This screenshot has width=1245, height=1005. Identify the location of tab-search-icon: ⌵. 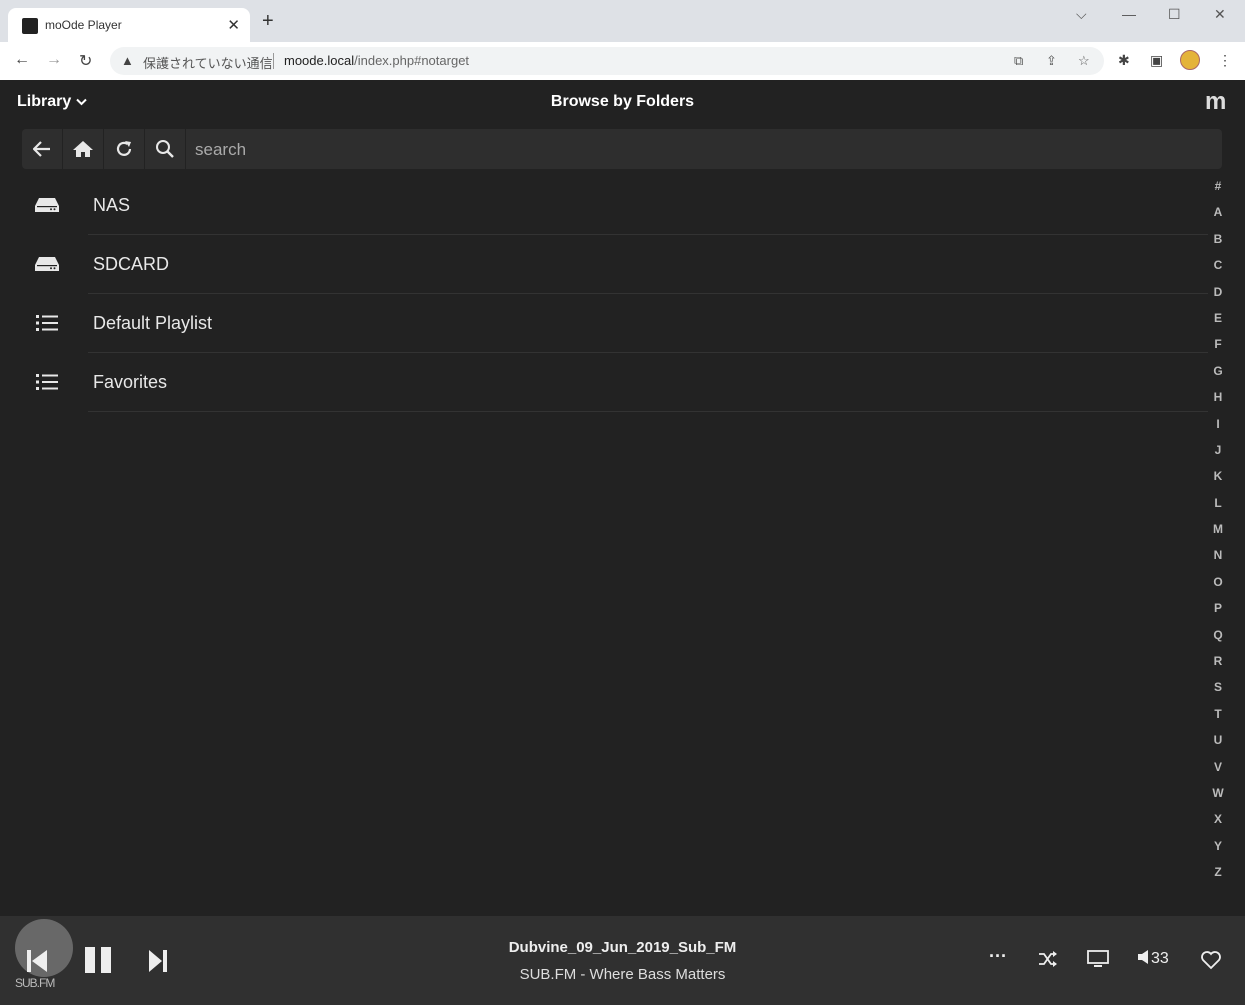
(1081, 14).